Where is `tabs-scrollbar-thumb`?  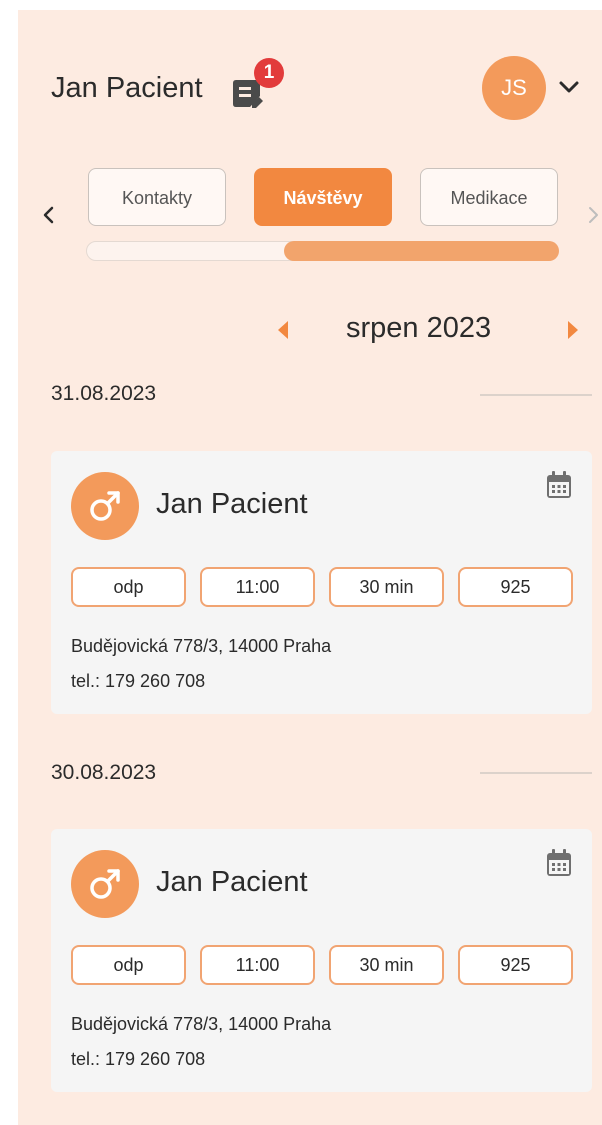
tabs-scrollbar-thumb is located at coordinates (421, 251).